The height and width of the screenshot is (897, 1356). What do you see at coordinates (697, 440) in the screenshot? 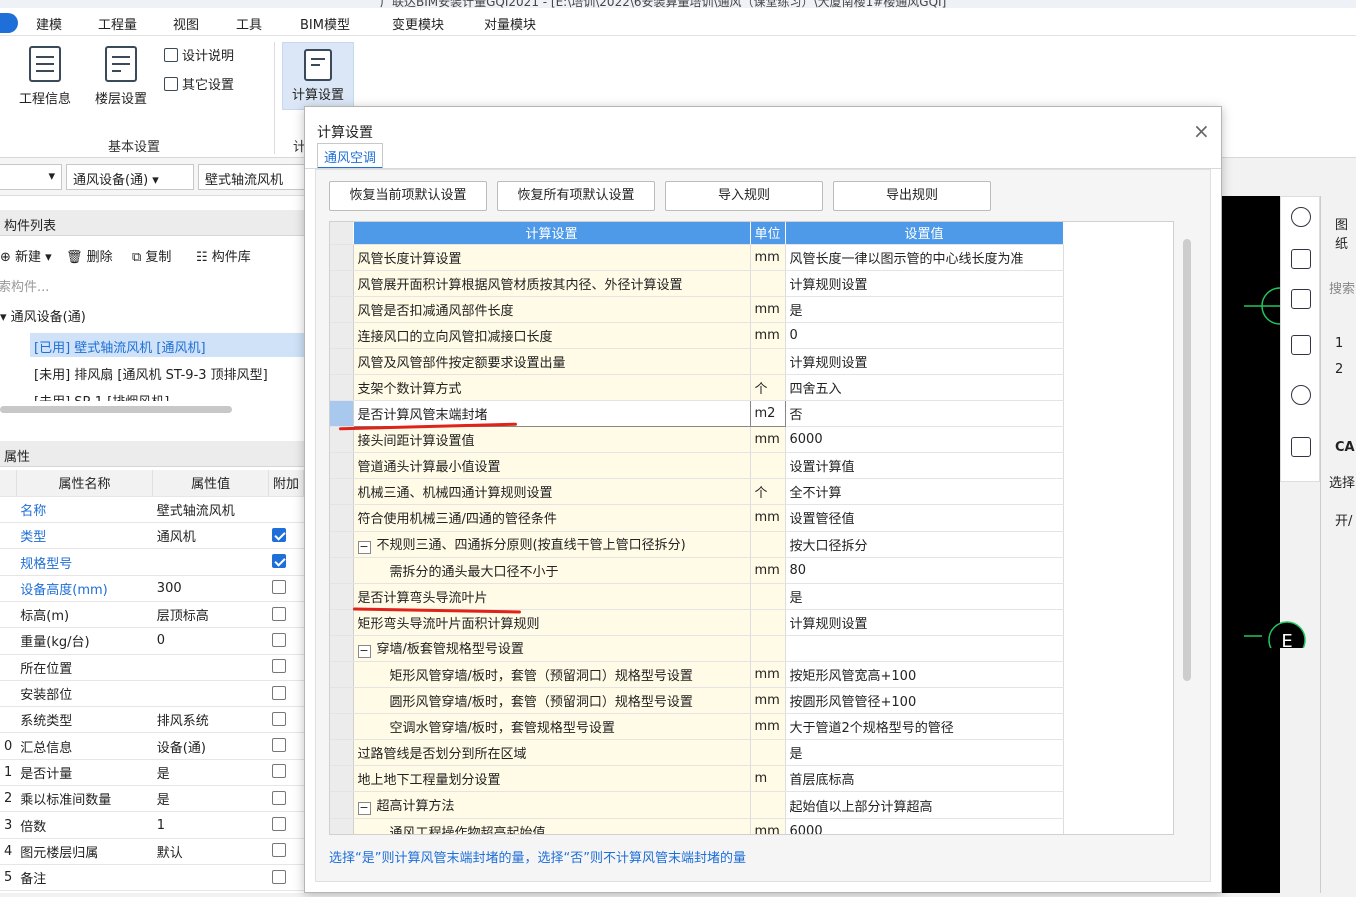
I see `settings-row: 接头间距计算设置值 mm 6000` at bounding box center [697, 440].